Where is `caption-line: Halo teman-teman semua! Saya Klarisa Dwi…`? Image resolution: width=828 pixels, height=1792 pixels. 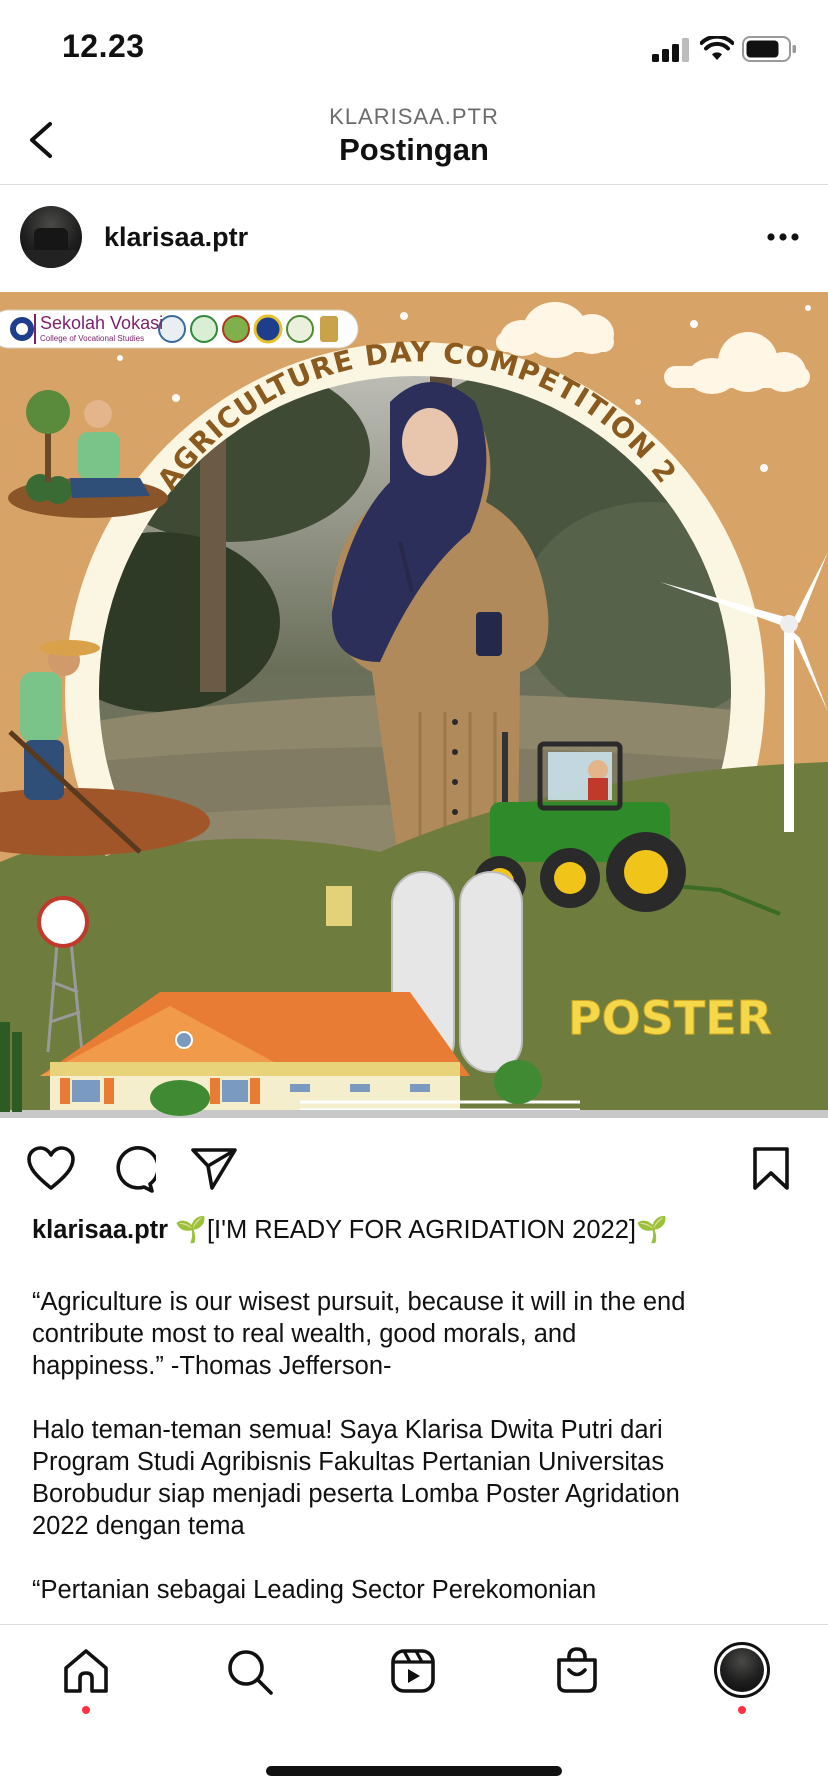
caption-line: Halo teman-teman semua! Saya Klarisa Dwi… is located at coordinates (347, 1430).